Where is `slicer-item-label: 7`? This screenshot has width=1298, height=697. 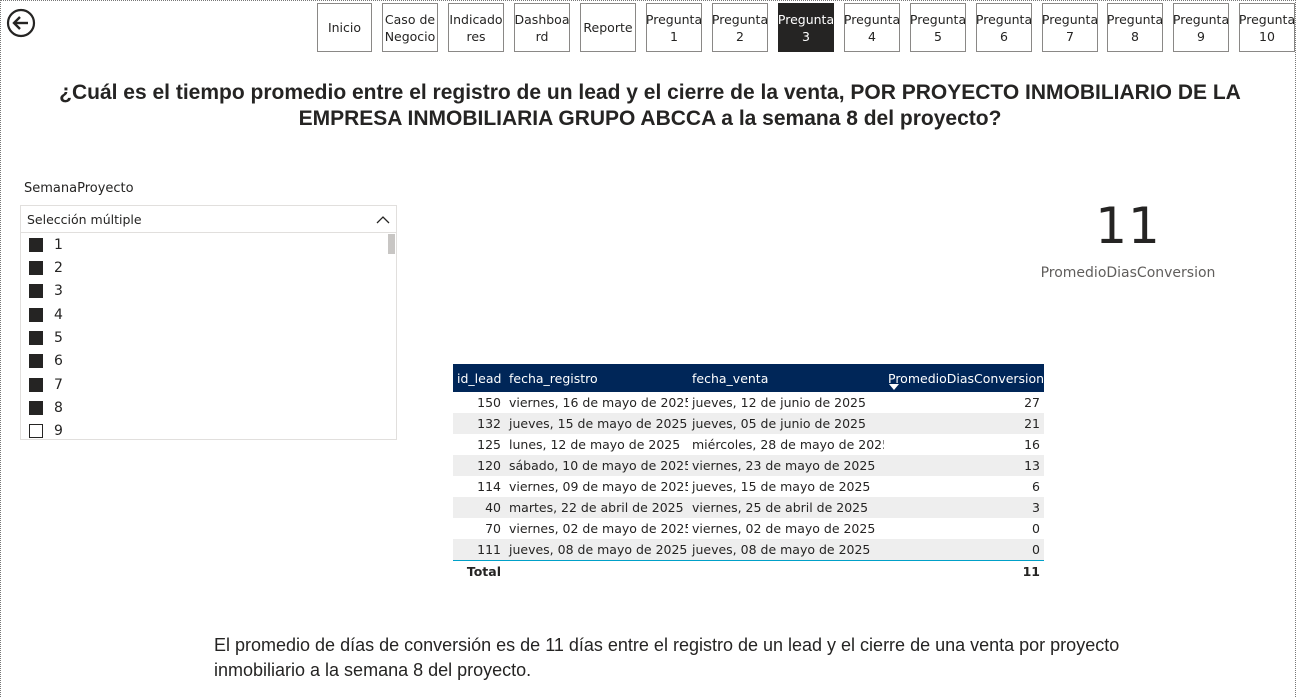
slicer-item-label: 7 is located at coordinates (58, 385).